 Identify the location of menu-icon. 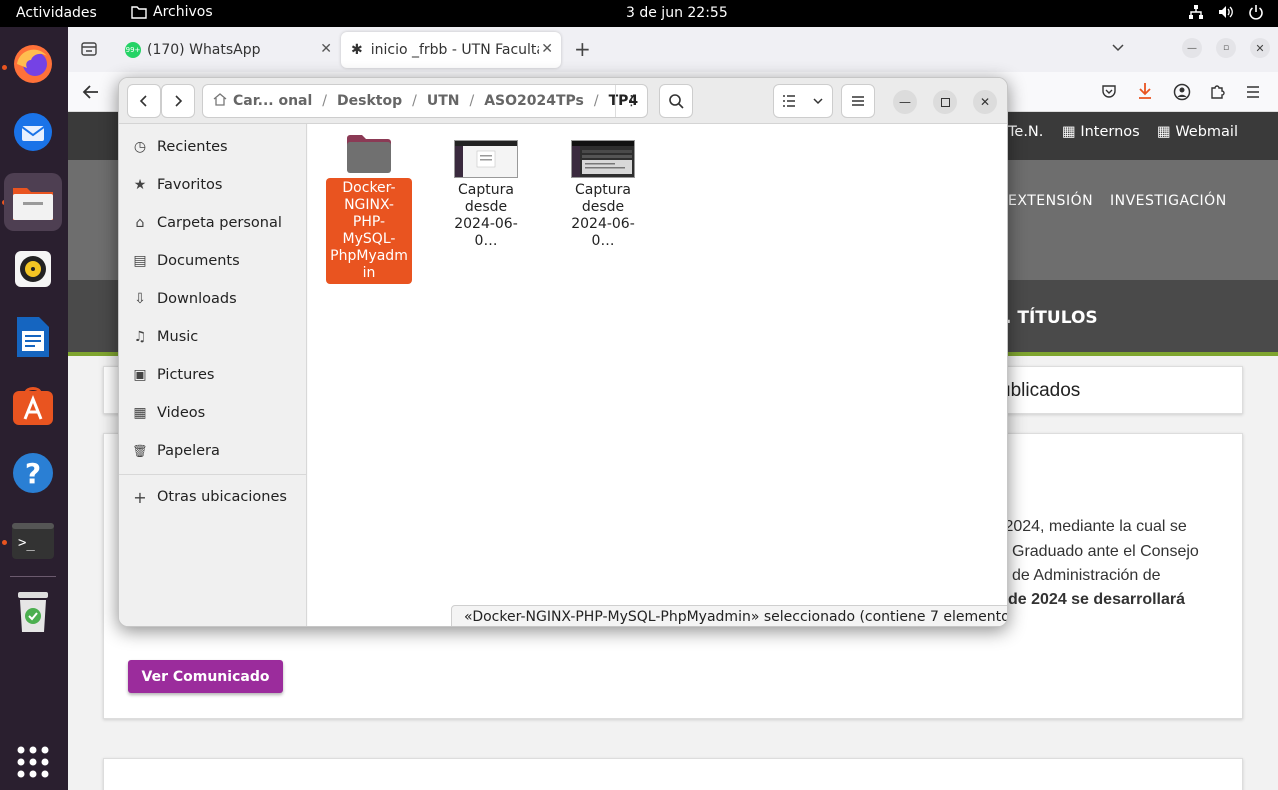
(1253, 93).